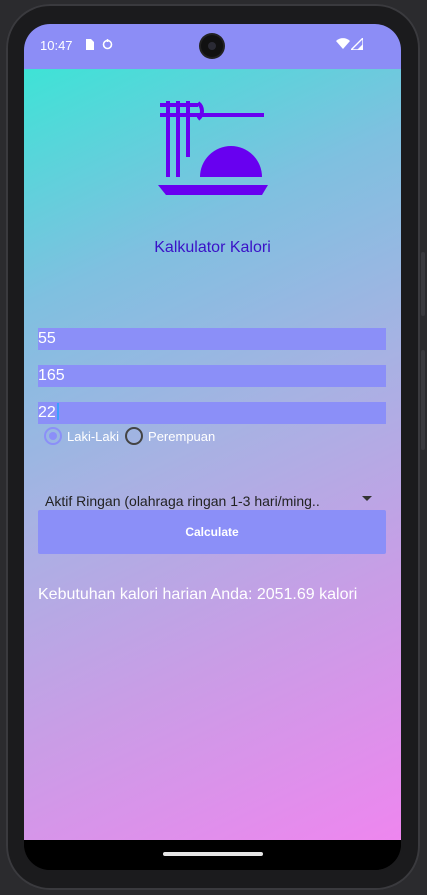 This screenshot has height=895, width=427. What do you see at coordinates (89, 46) in the screenshot?
I see `sim-card-icon` at bounding box center [89, 46].